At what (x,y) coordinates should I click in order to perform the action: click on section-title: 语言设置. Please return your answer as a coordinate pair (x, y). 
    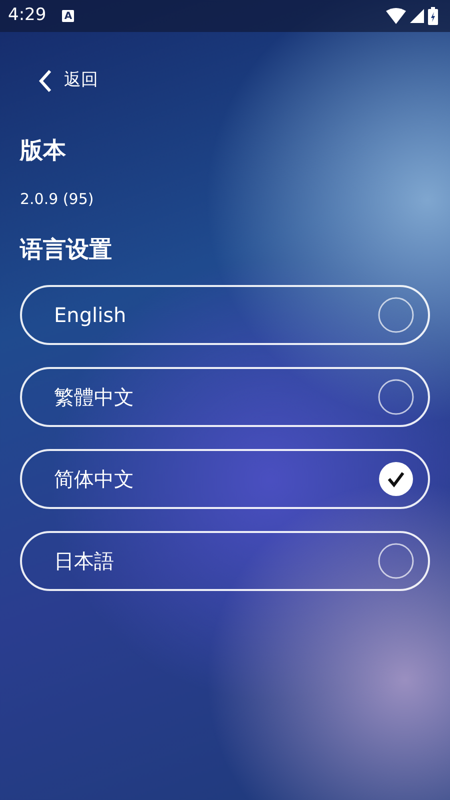
    Looking at the image, I should click on (66, 250).